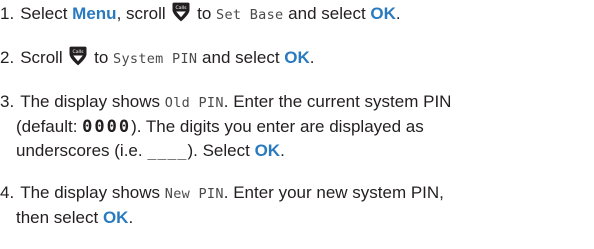  Describe the element at coordinates (221, 150) in the screenshot. I see `step-text: ). Select` at that location.